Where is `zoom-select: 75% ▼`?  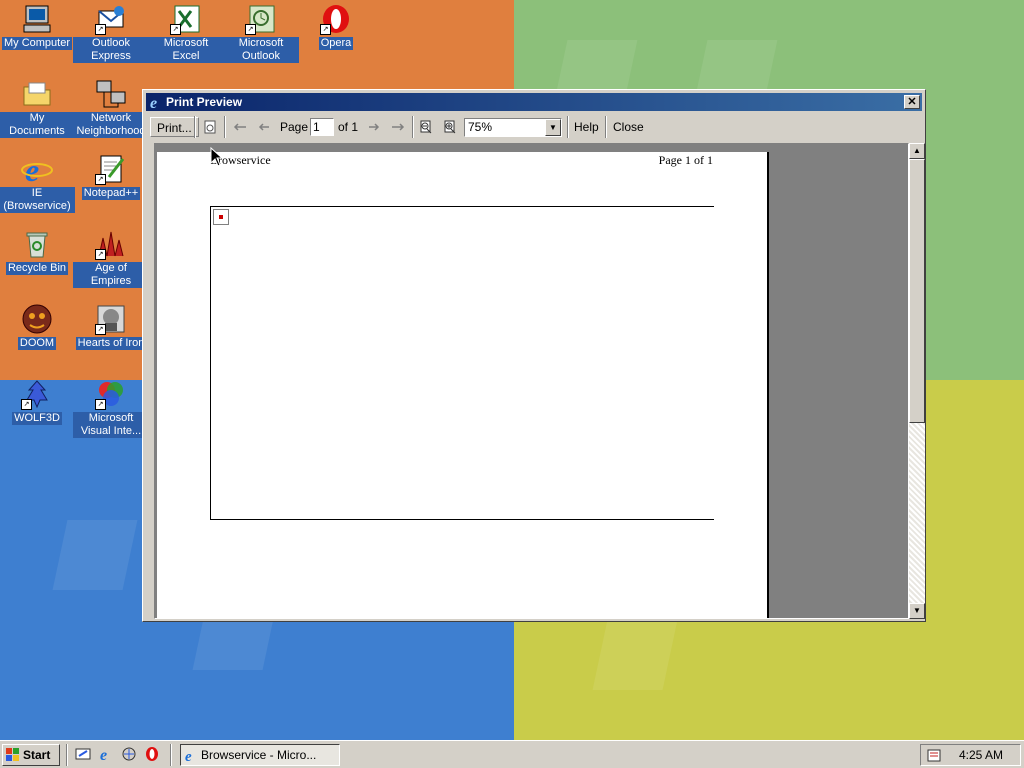
zoom-select: 75% ▼ is located at coordinates (513, 127).